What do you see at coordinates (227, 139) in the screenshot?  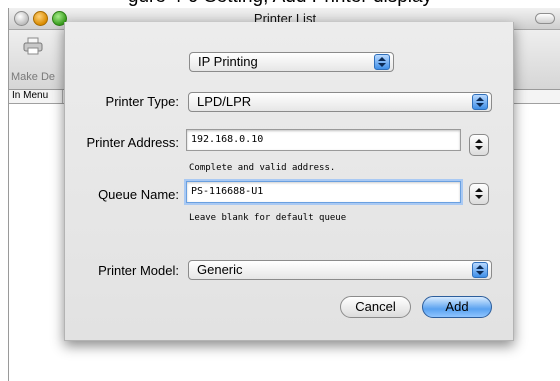 I see `printer-address-value: 192.168.0.10` at bounding box center [227, 139].